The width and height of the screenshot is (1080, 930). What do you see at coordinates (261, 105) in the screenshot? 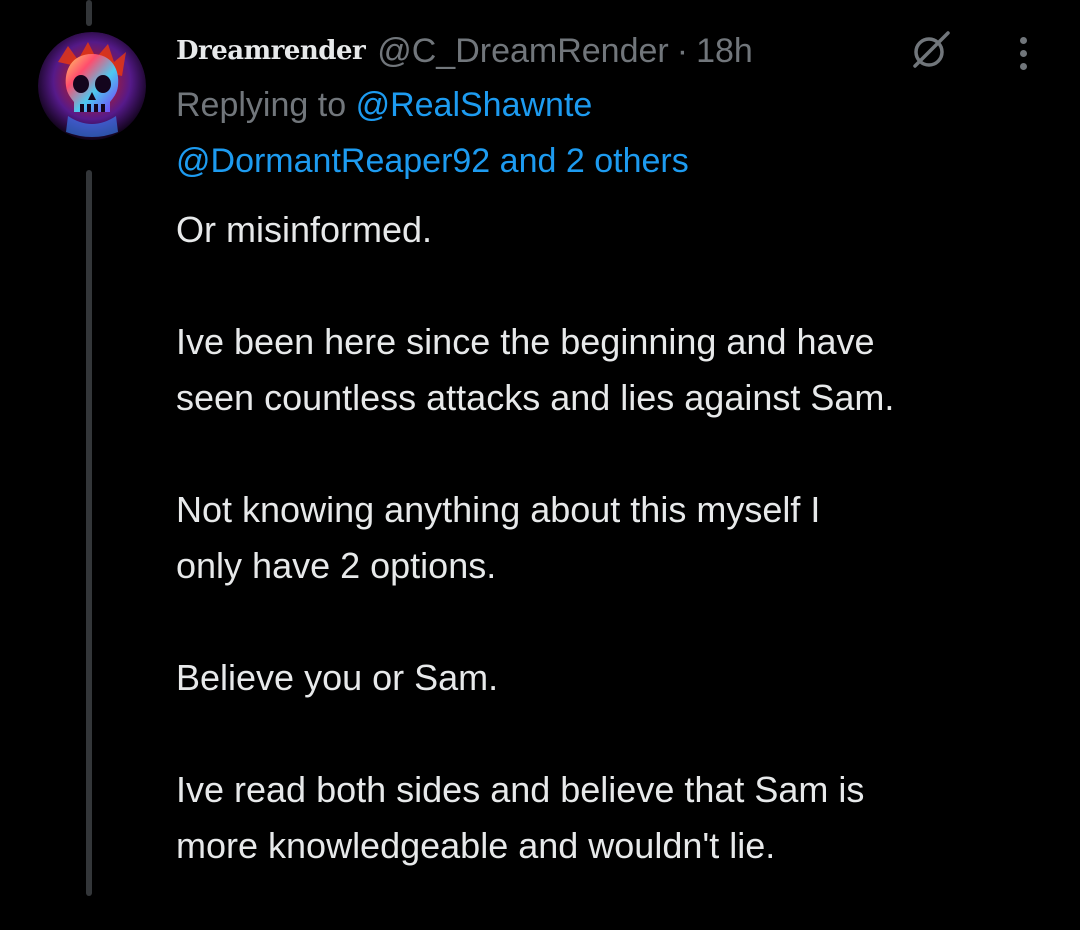
I see `replying-to-label: Replying to` at bounding box center [261, 105].